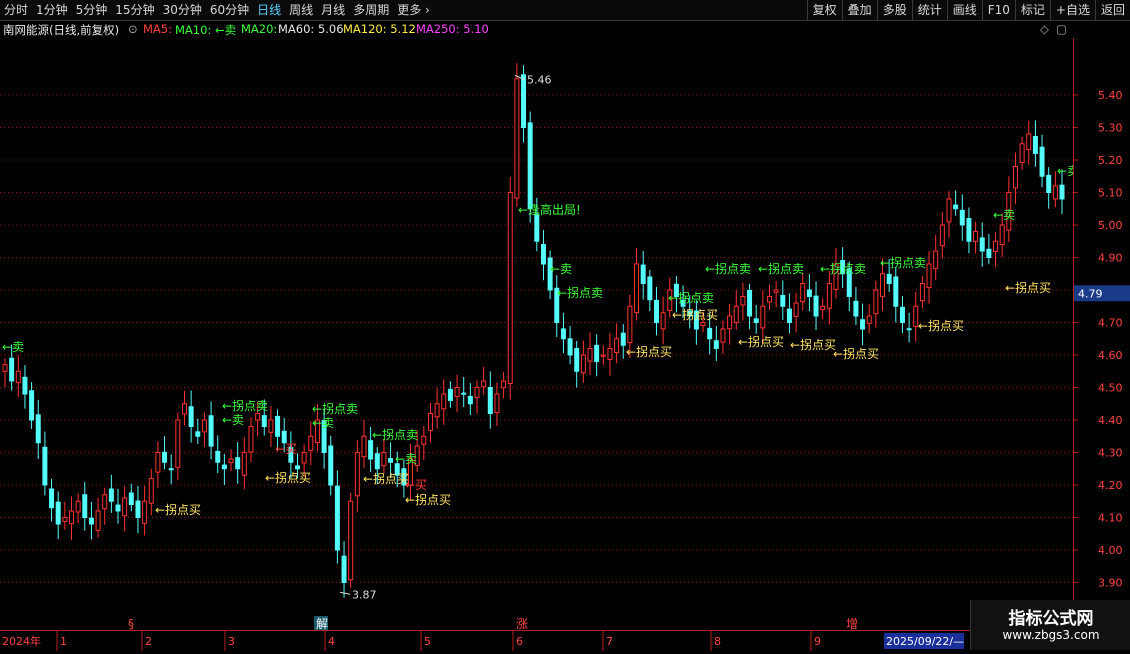 The image size is (1130, 654). I want to click on square-icon: ▢, so click(1061, 29).